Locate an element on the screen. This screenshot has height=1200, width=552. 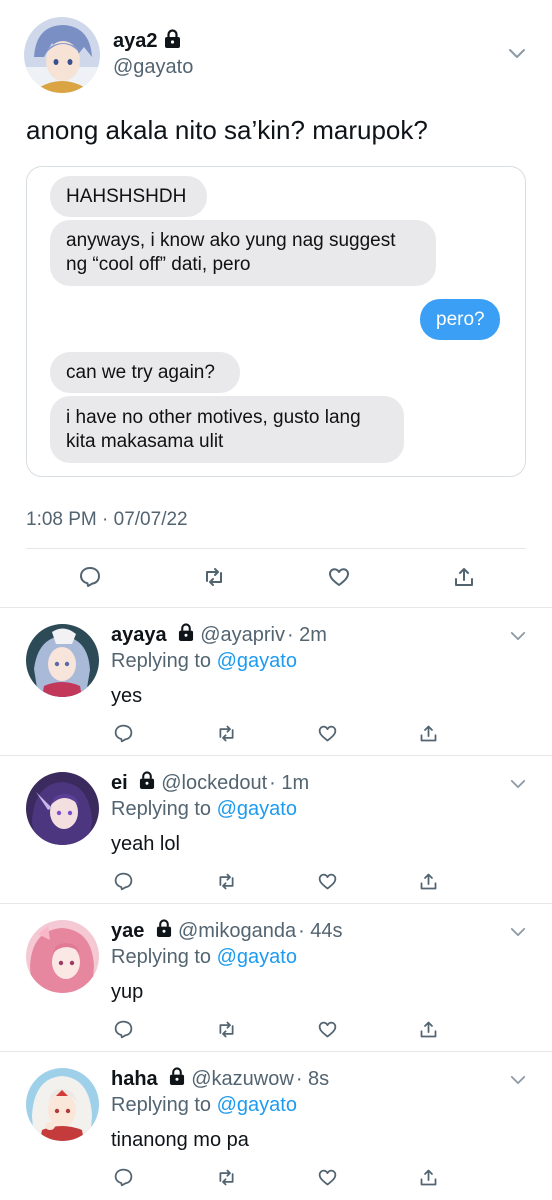
author-name-row: aya2 is located at coordinates (147, 41).